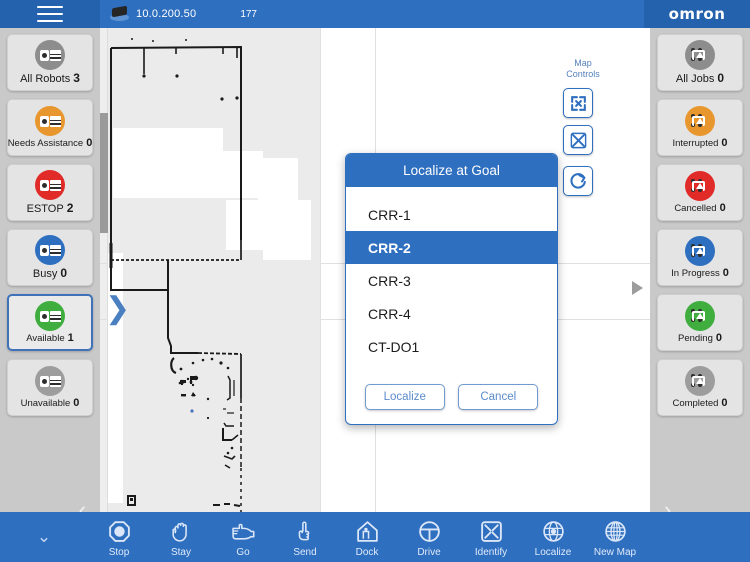 The width and height of the screenshot is (750, 562). What do you see at coordinates (451, 170) in the screenshot?
I see `dialog-title: Localize at Goal` at bounding box center [451, 170].